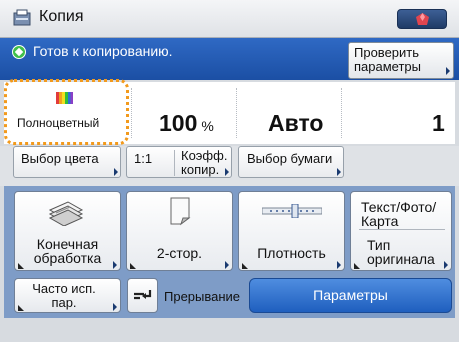  I want to click on color-select-button: Выбор цвета, so click(67, 162).